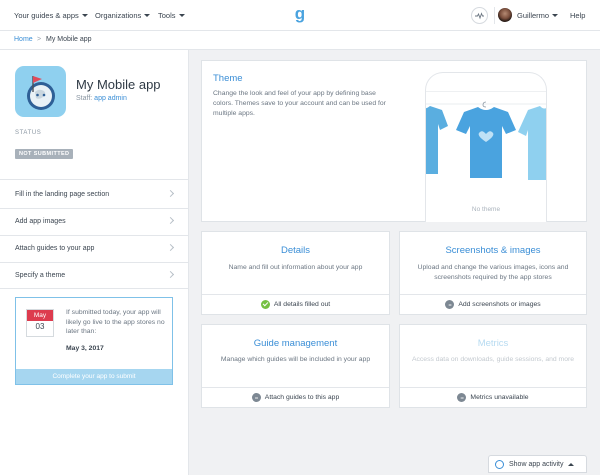  What do you see at coordinates (302, 304) in the screenshot?
I see `details-status-label: All details filled out` at bounding box center [302, 304].